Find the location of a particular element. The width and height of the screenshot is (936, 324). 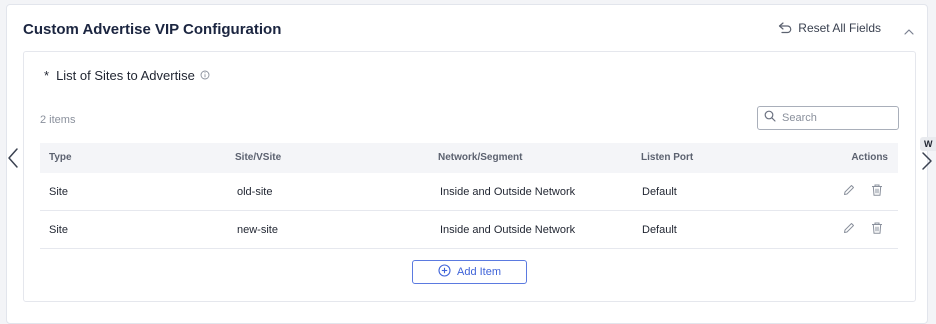

cell-site: new-site is located at coordinates (257, 230).